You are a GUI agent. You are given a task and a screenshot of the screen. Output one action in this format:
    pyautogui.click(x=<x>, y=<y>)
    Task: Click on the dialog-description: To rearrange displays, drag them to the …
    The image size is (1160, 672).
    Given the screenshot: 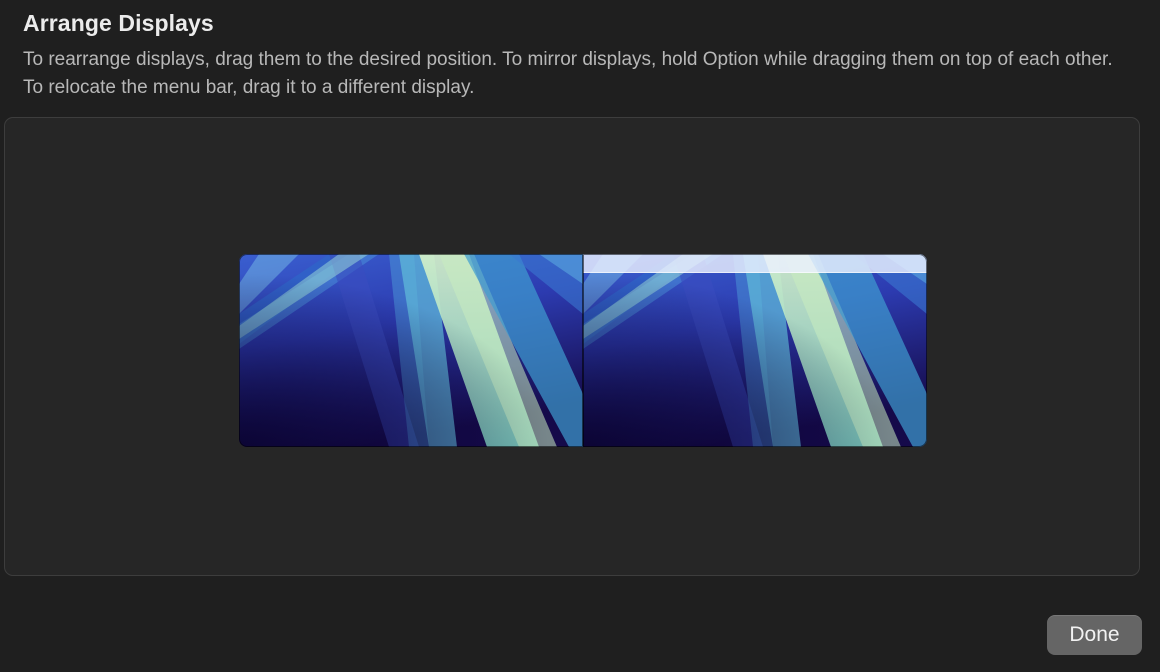 What is the action you would take?
    pyautogui.click(x=568, y=73)
    